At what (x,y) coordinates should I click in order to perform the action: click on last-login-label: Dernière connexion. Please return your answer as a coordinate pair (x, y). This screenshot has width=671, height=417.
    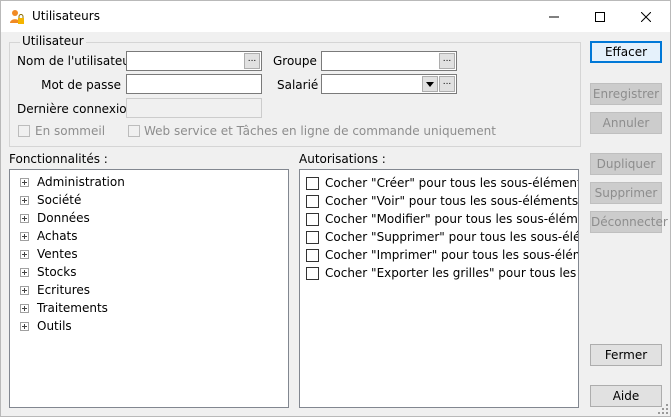
    Looking at the image, I should click on (76, 109).